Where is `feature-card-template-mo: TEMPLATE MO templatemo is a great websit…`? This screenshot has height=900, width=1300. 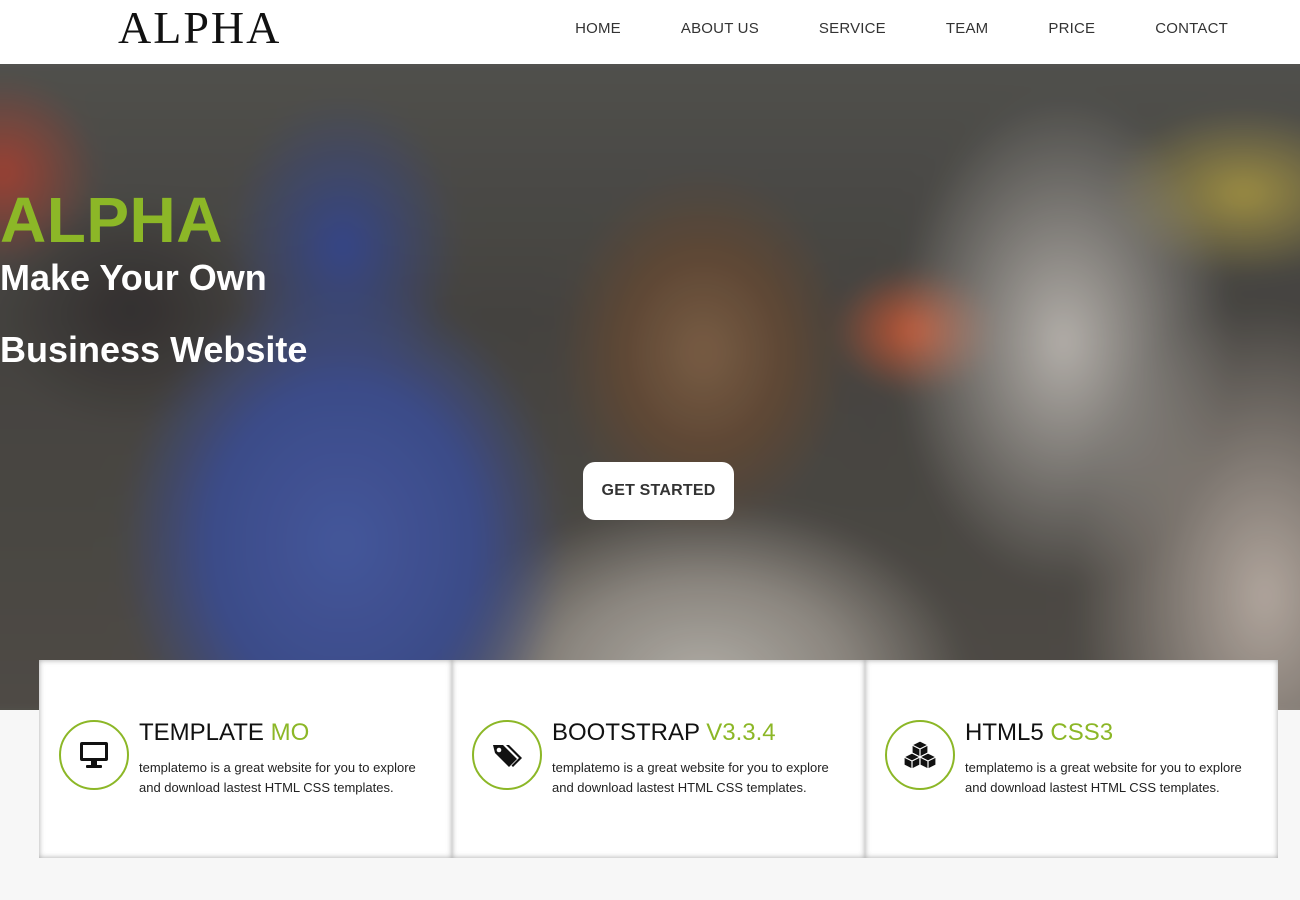 feature-card-template-mo: TEMPLATE MO templatemo is a great websit… is located at coordinates (245, 759).